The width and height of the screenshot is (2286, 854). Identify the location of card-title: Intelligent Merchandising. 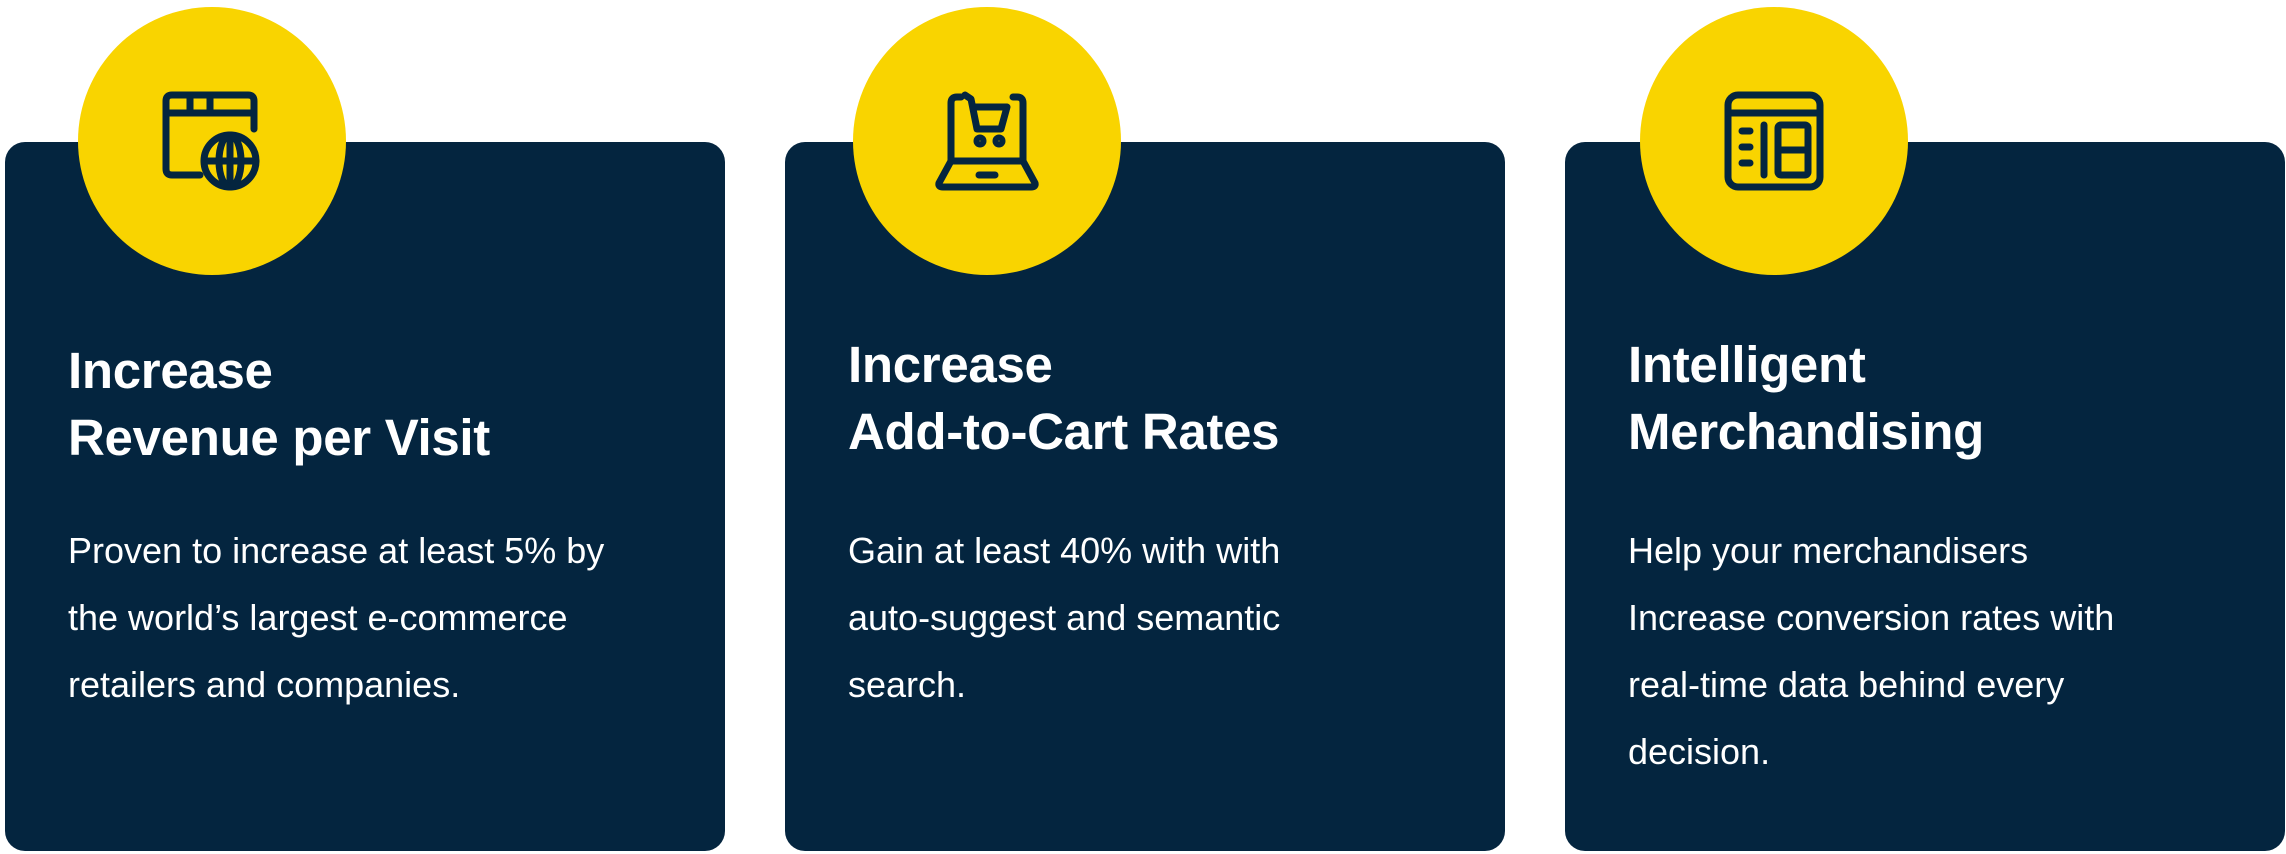
(1806, 398).